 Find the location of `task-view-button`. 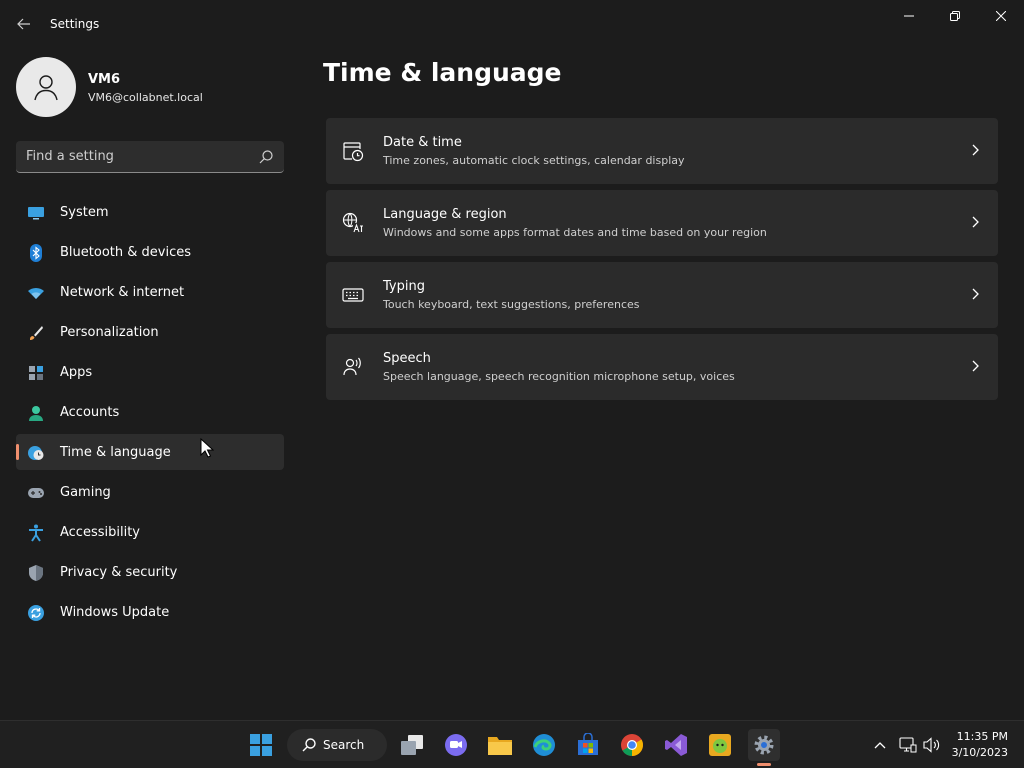

task-view-button is located at coordinates (412, 745).